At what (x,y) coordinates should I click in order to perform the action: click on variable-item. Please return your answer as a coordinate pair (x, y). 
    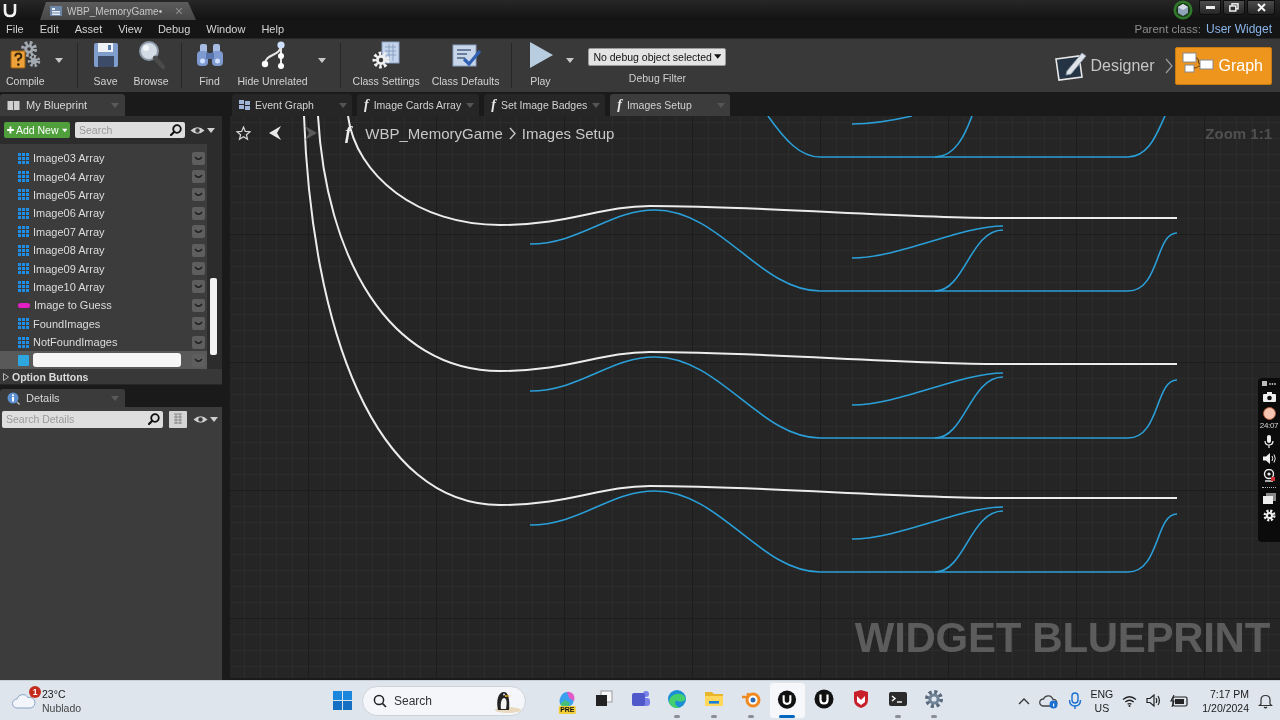
    Looking at the image, I should click on (103, 360).